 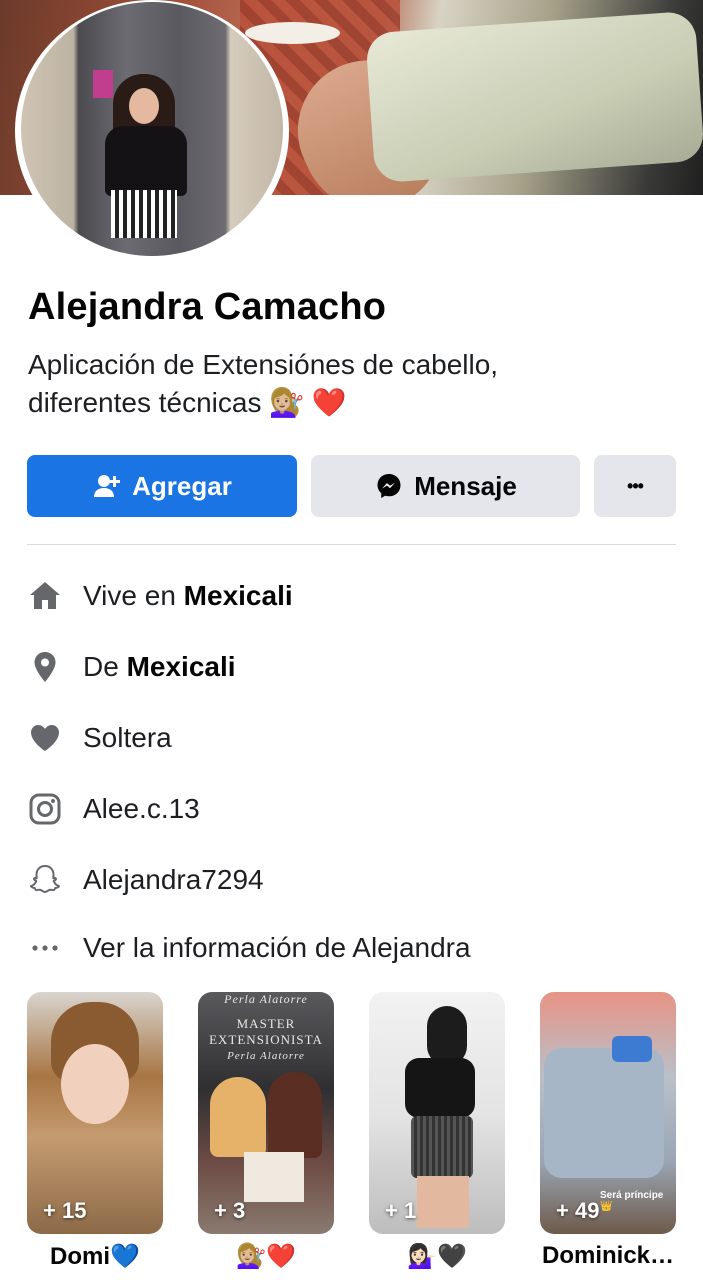 What do you see at coordinates (181, 666) in the screenshot?
I see `from-city: Mexicali` at bounding box center [181, 666].